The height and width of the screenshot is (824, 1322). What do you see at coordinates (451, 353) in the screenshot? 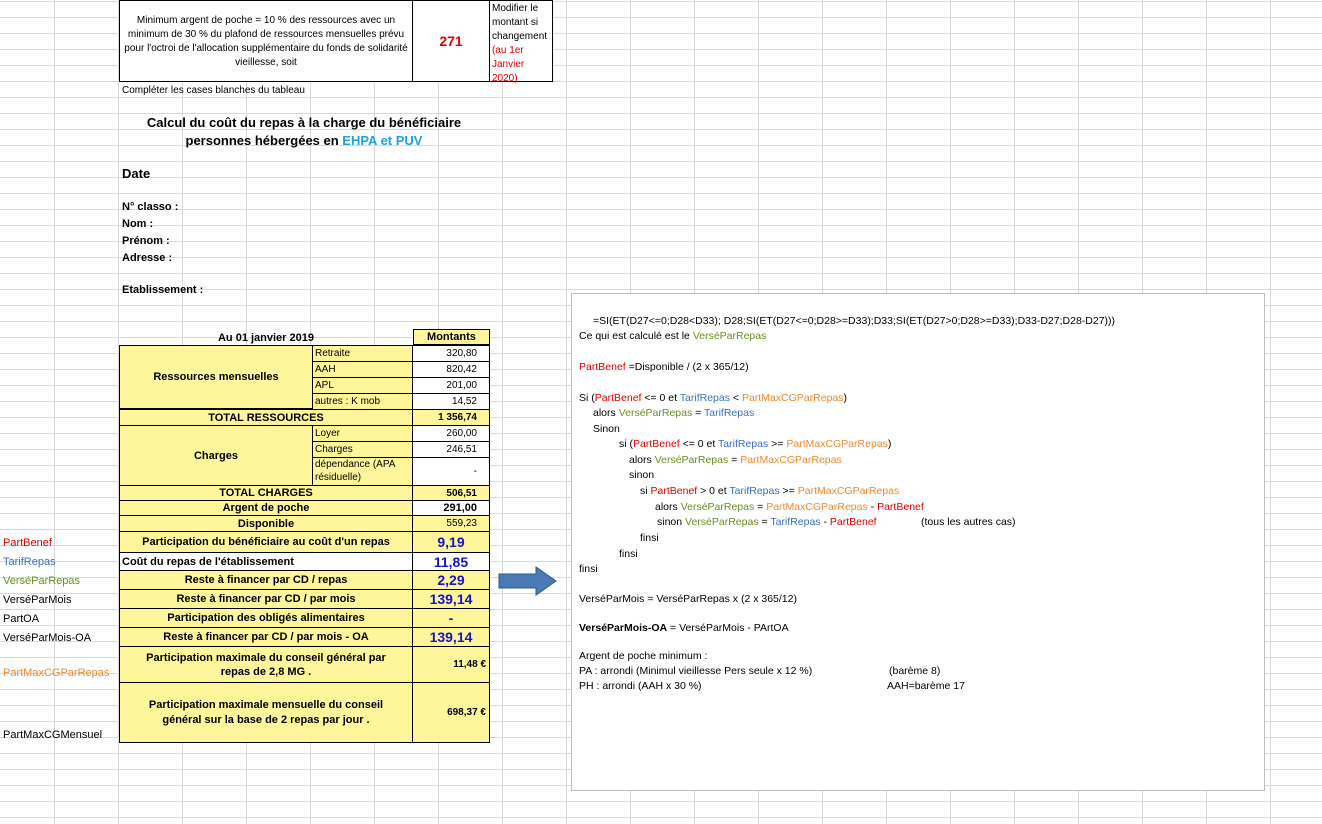
I see `ressource-value: 320,80` at bounding box center [451, 353].